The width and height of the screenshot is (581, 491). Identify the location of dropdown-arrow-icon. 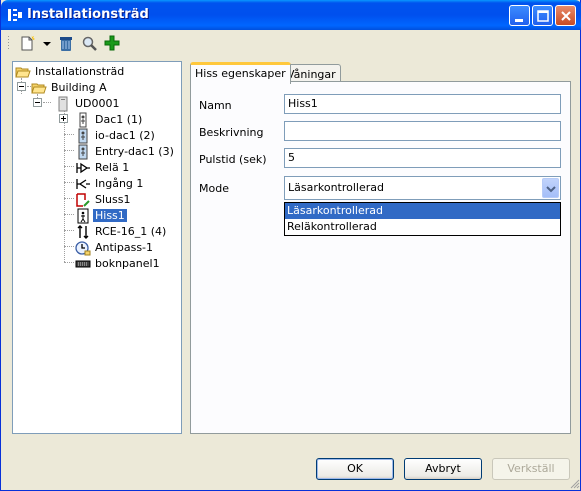
(47, 44).